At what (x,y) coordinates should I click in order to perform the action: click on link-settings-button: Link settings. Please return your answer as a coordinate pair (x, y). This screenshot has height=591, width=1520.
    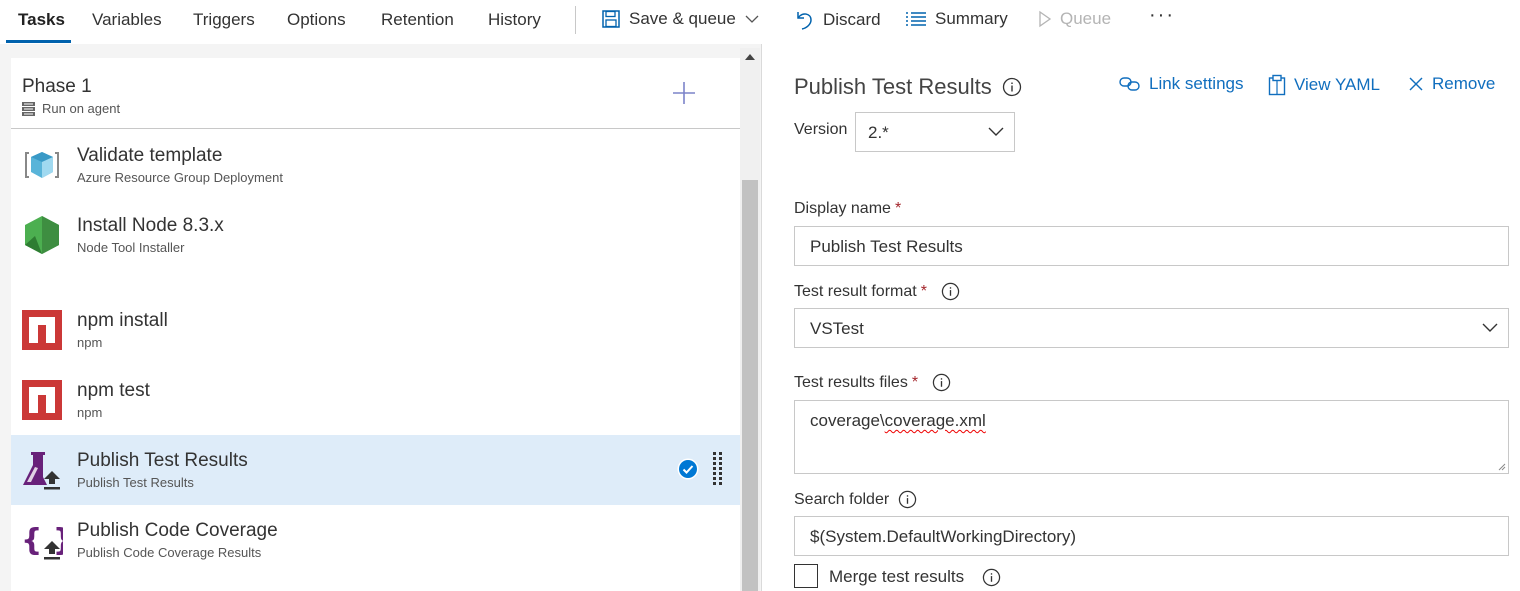
    Looking at the image, I should click on (1181, 84).